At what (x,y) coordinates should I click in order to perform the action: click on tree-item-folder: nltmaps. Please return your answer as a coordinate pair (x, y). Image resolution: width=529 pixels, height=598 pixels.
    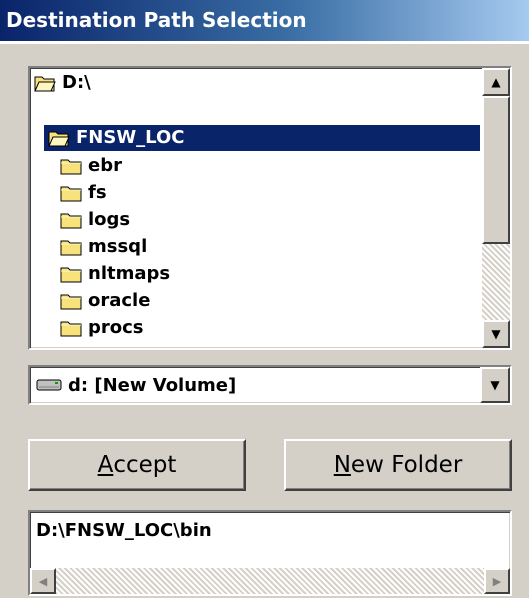
    Looking at the image, I should click on (117, 274).